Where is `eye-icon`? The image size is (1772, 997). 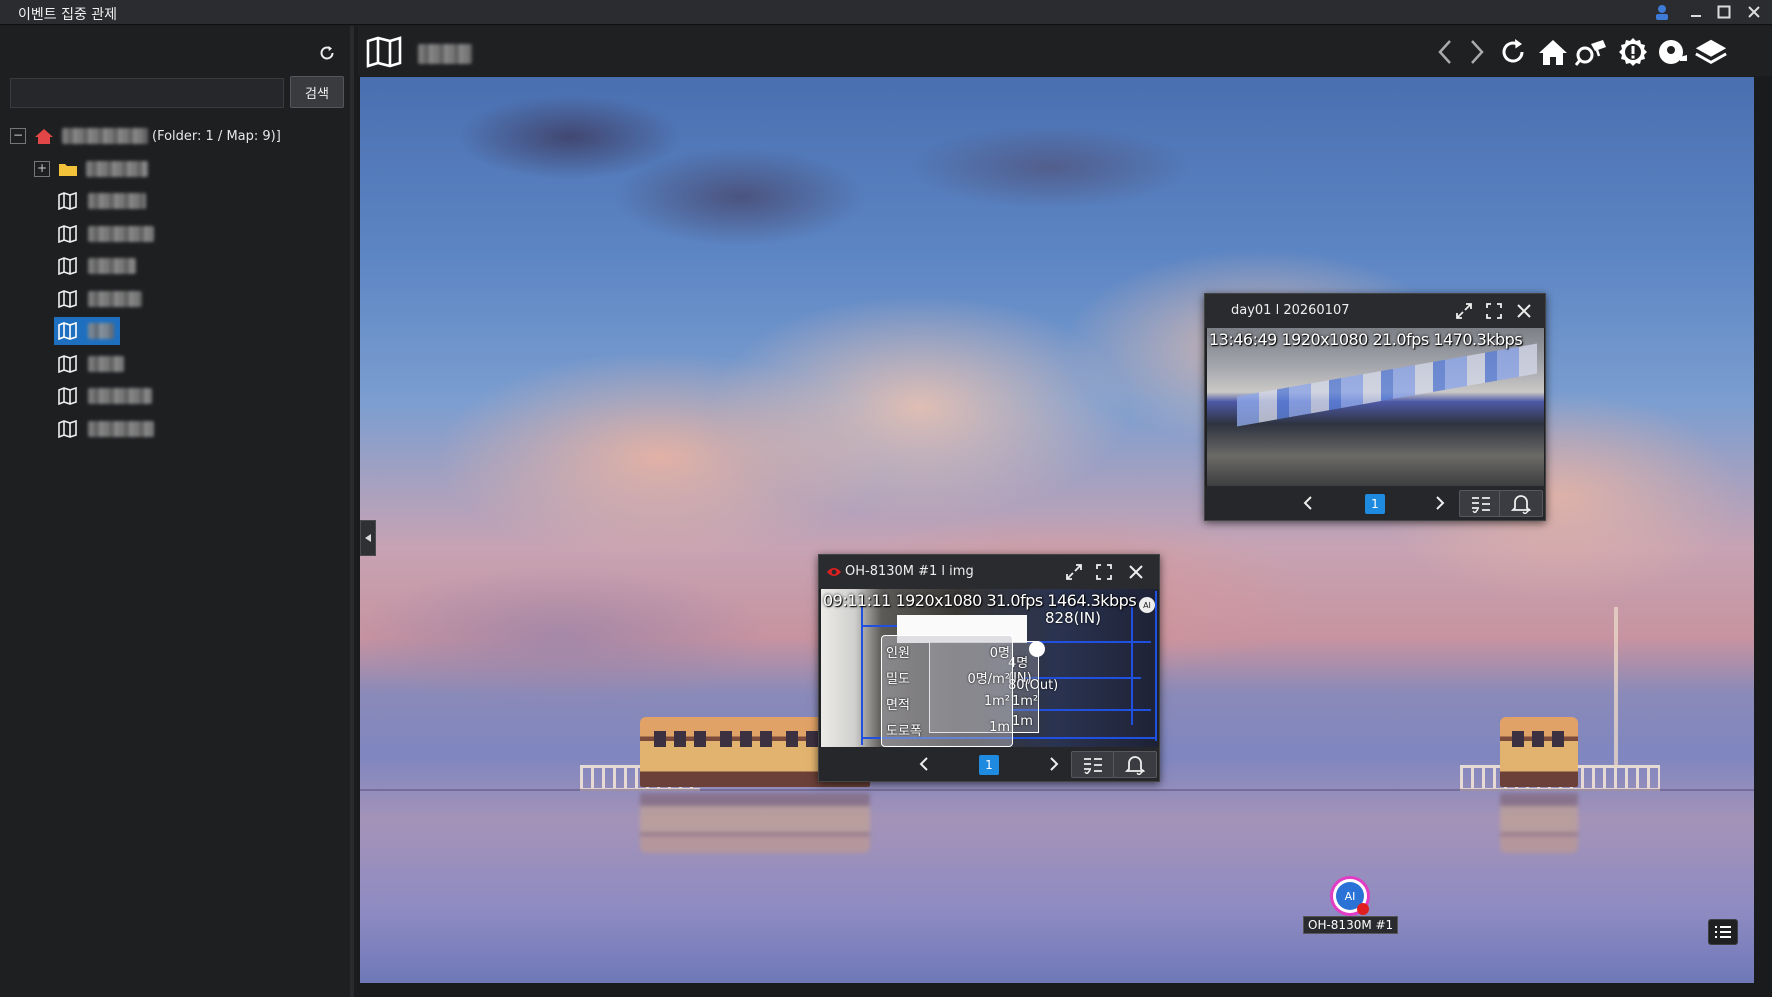 eye-icon is located at coordinates (834, 572).